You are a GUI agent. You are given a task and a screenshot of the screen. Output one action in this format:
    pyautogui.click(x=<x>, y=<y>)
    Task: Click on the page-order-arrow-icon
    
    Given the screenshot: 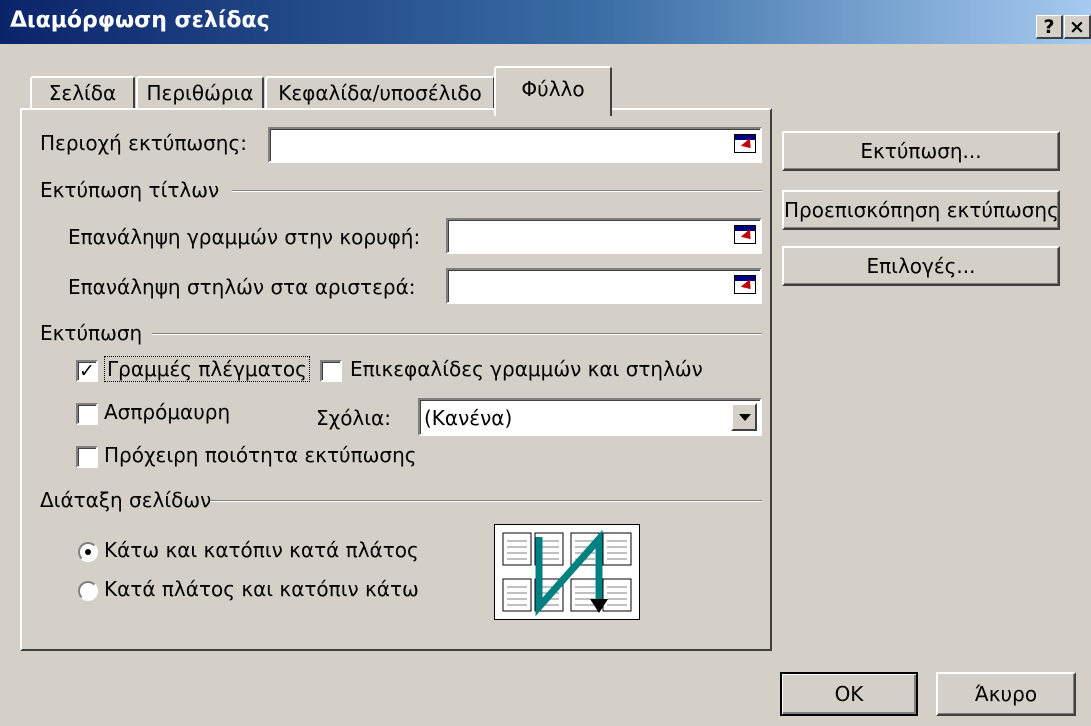 What is the action you would take?
    pyautogui.click(x=567, y=573)
    